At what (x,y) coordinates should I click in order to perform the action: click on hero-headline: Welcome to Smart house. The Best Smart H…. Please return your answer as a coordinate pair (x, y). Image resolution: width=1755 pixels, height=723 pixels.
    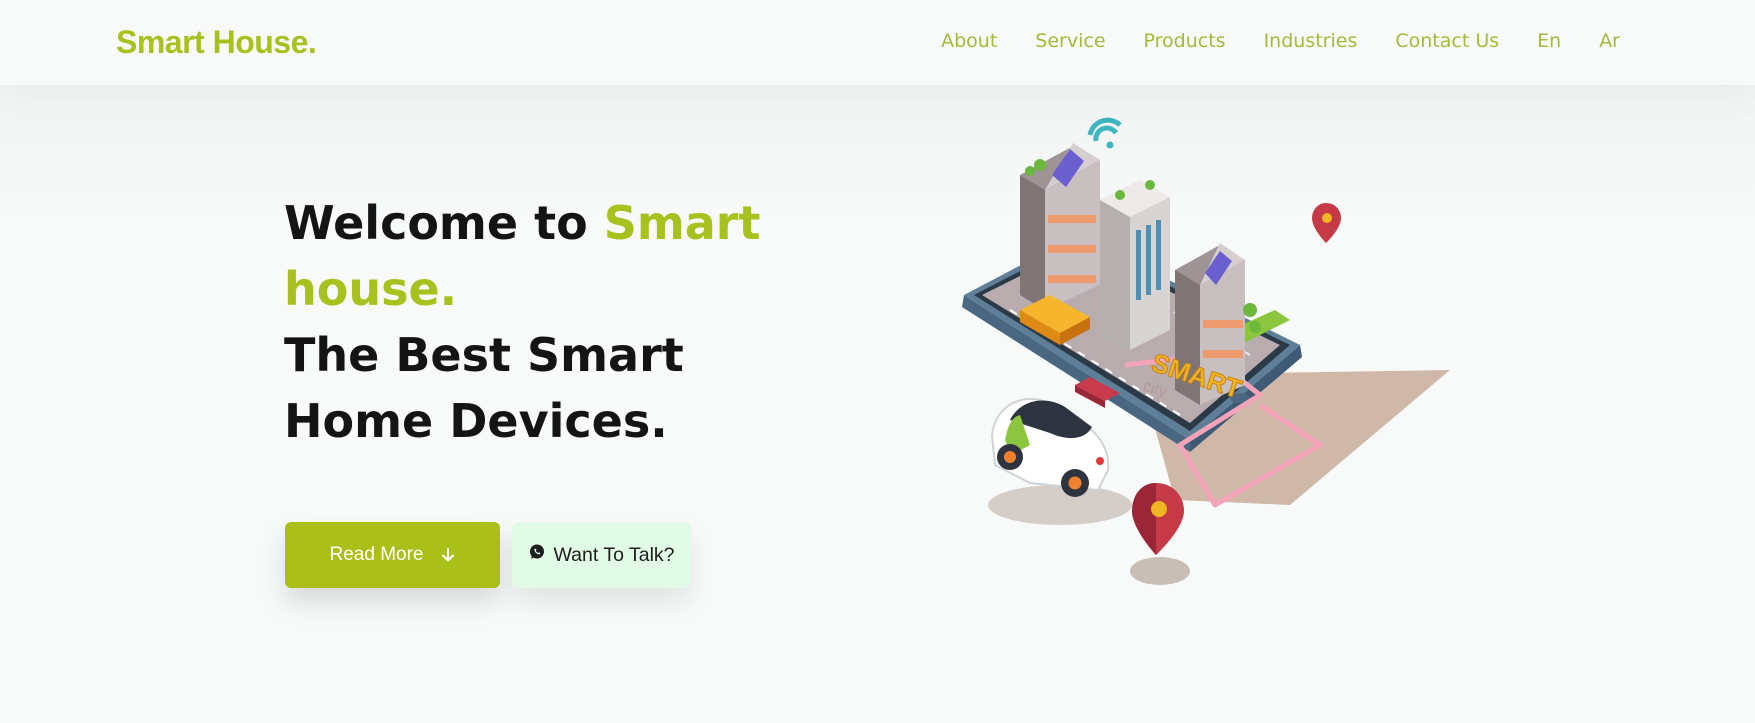
    Looking at the image, I should click on (564, 322).